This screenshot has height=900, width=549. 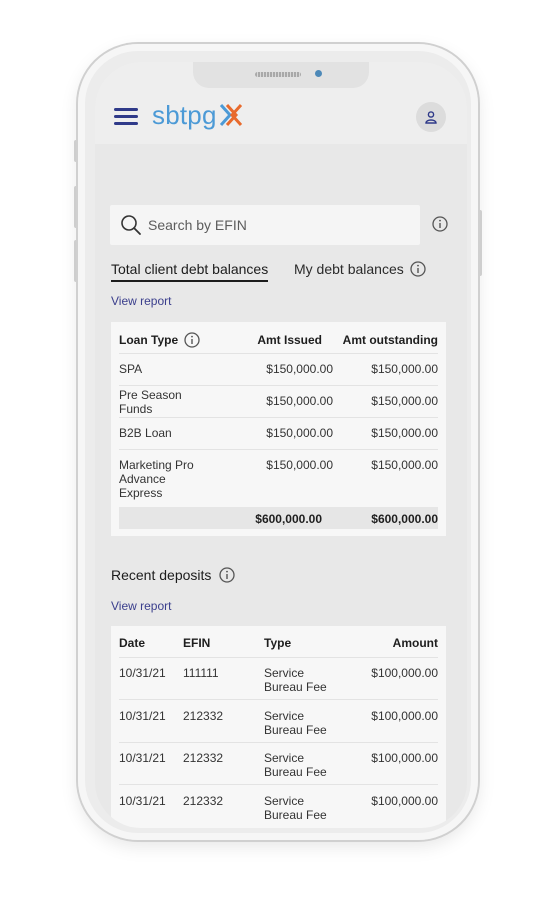 I want to click on speaker-grille, so click(x=278, y=74).